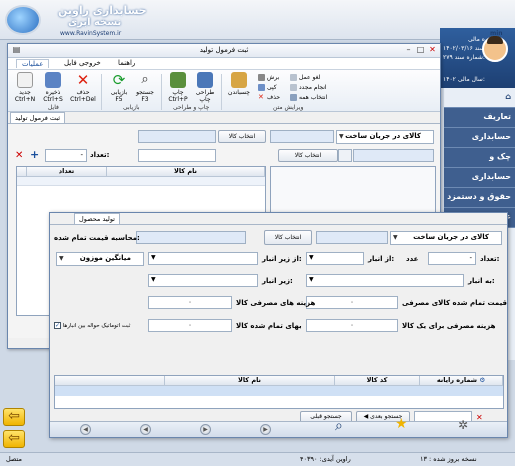 The height and width of the screenshot is (466, 515). I want to click on app-menu-icon: ▤, so click(16, 50).